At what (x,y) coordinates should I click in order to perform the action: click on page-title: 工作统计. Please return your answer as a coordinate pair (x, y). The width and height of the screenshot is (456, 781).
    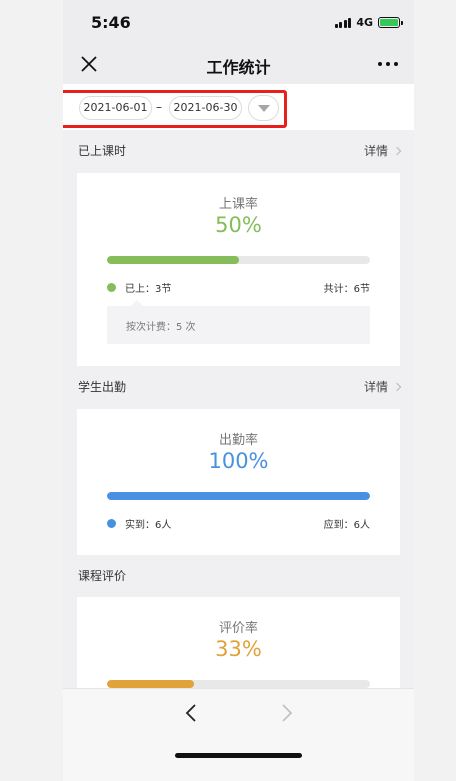
    Looking at the image, I should click on (238, 67).